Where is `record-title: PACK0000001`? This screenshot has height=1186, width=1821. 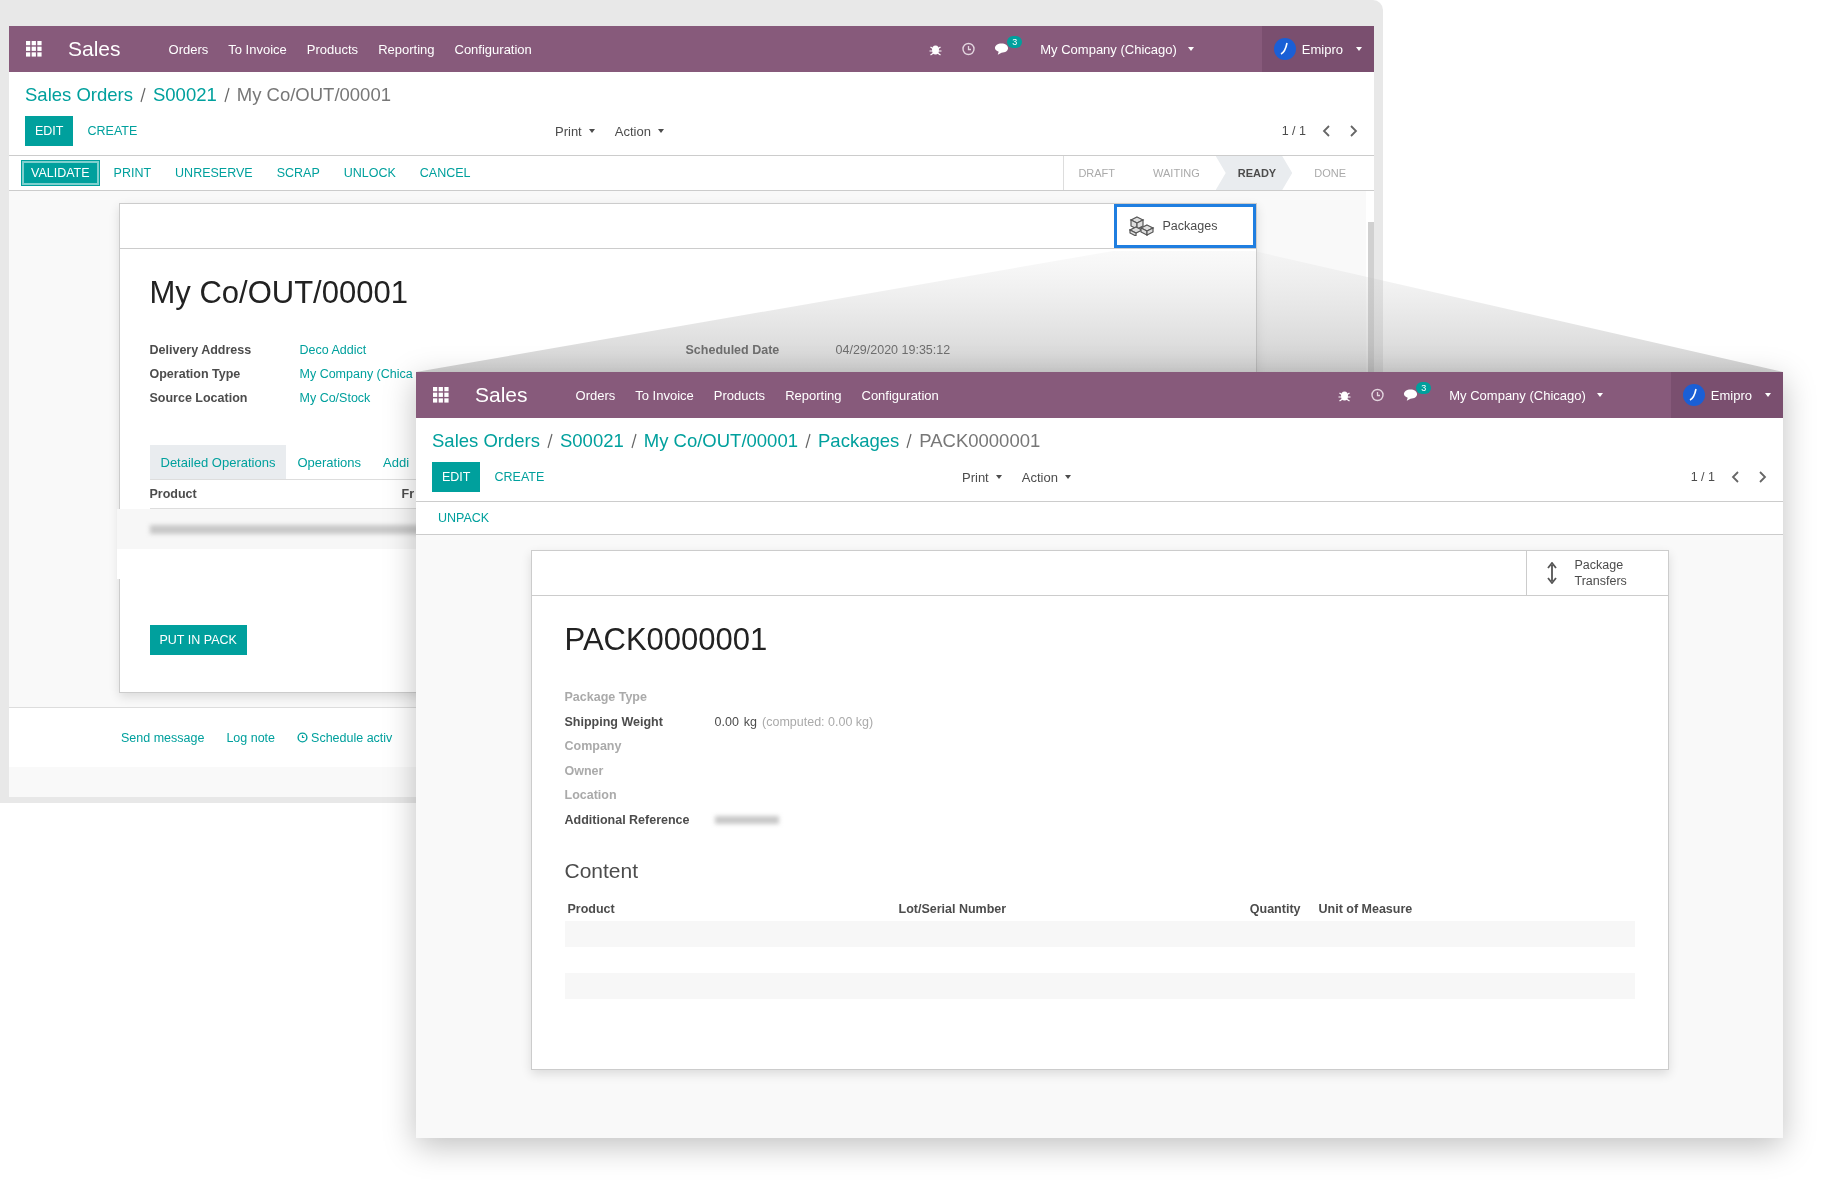
record-title: PACK0000001 is located at coordinates (666, 640).